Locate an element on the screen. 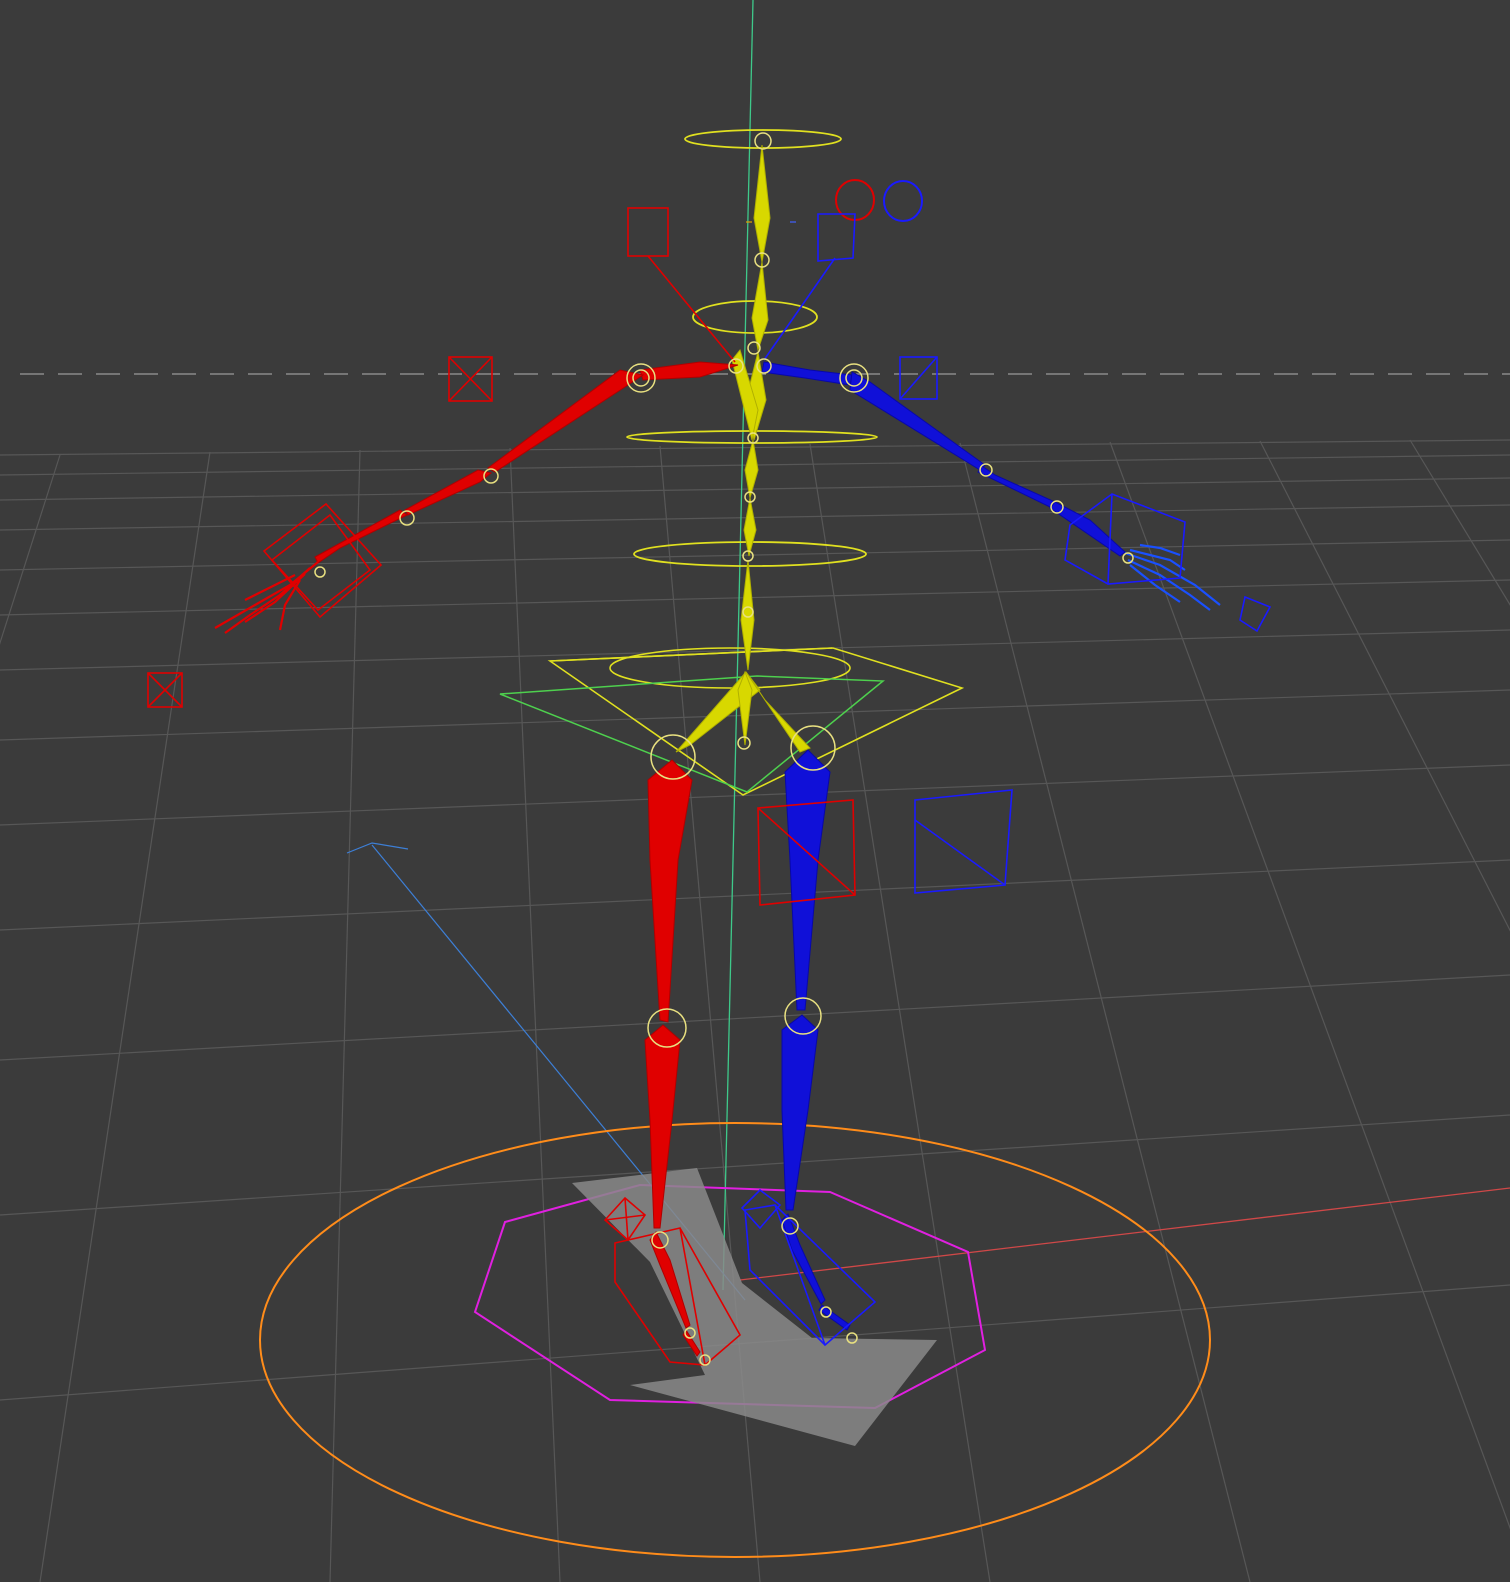 The width and height of the screenshot is (1510, 1582). right-fk-circle is located at coordinates (903, 201).